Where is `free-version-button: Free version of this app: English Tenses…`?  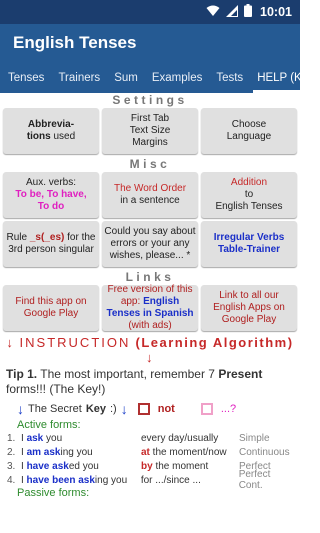 free-version-button: Free version of this app: English Tenses… is located at coordinates (150, 307).